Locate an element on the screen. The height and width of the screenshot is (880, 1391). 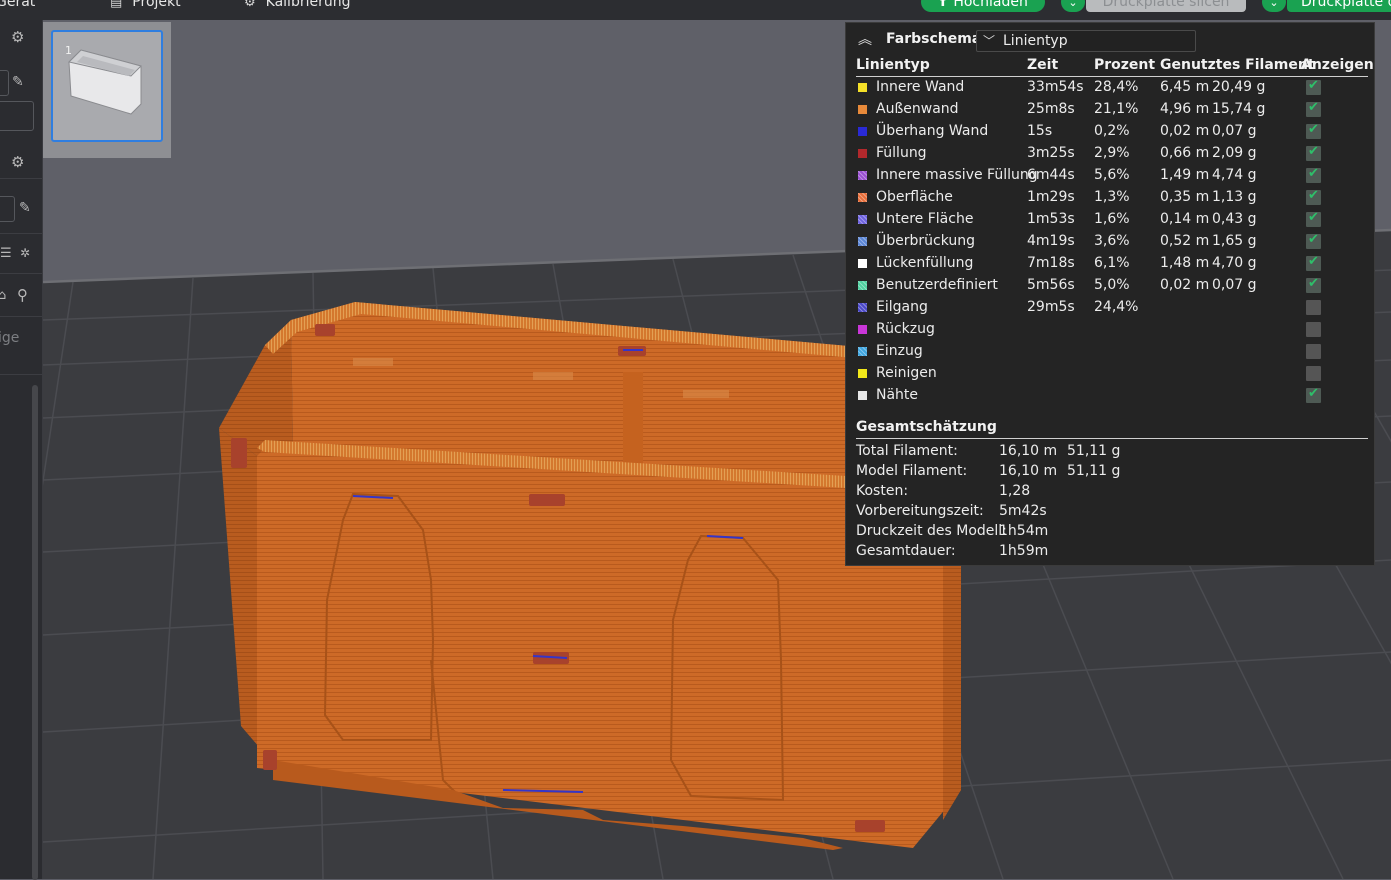
plate-select is located at coordinates (17, 116).